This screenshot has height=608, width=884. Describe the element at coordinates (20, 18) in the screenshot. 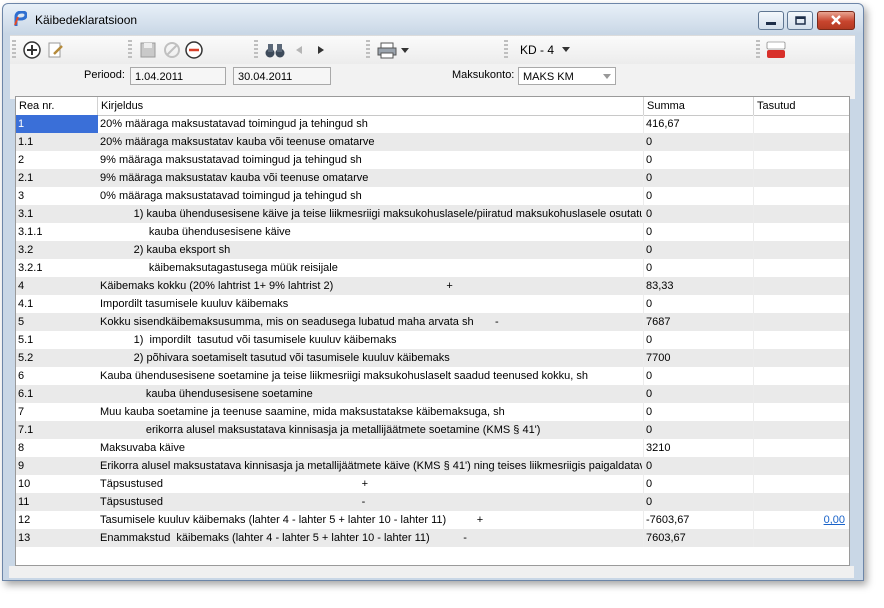

I see `app-logo-icon` at that location.